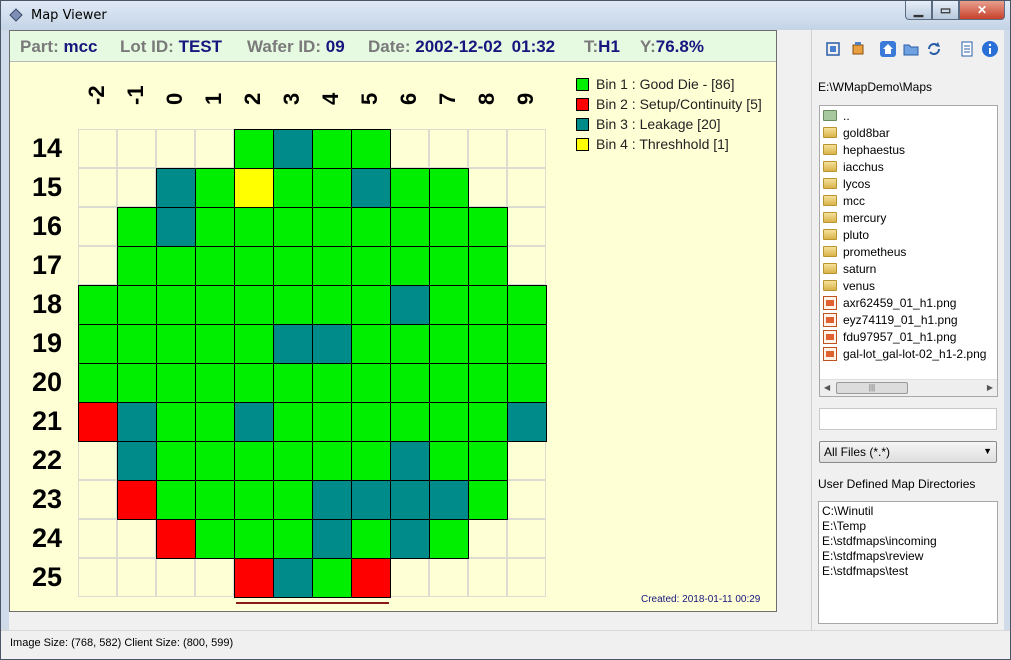 Image resolution: width=1011 pixels, height=660 pixels. What do you see at coordinates (827, 387) in the screenshot?
I see `scroll-left-icon: ◀` at bounding box center [827, 387].